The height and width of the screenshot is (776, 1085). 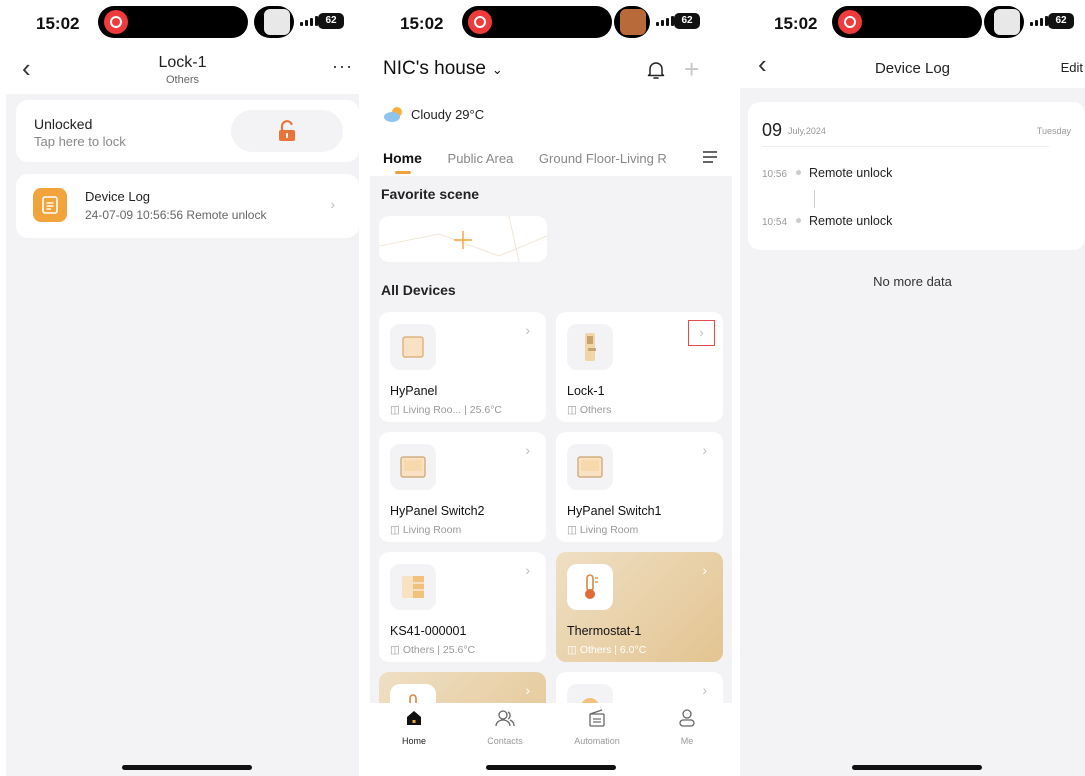 What do you see at coordinates (691, 69) in the screenshot?
I see `add-icon: +` at bounding box center [691, 69].